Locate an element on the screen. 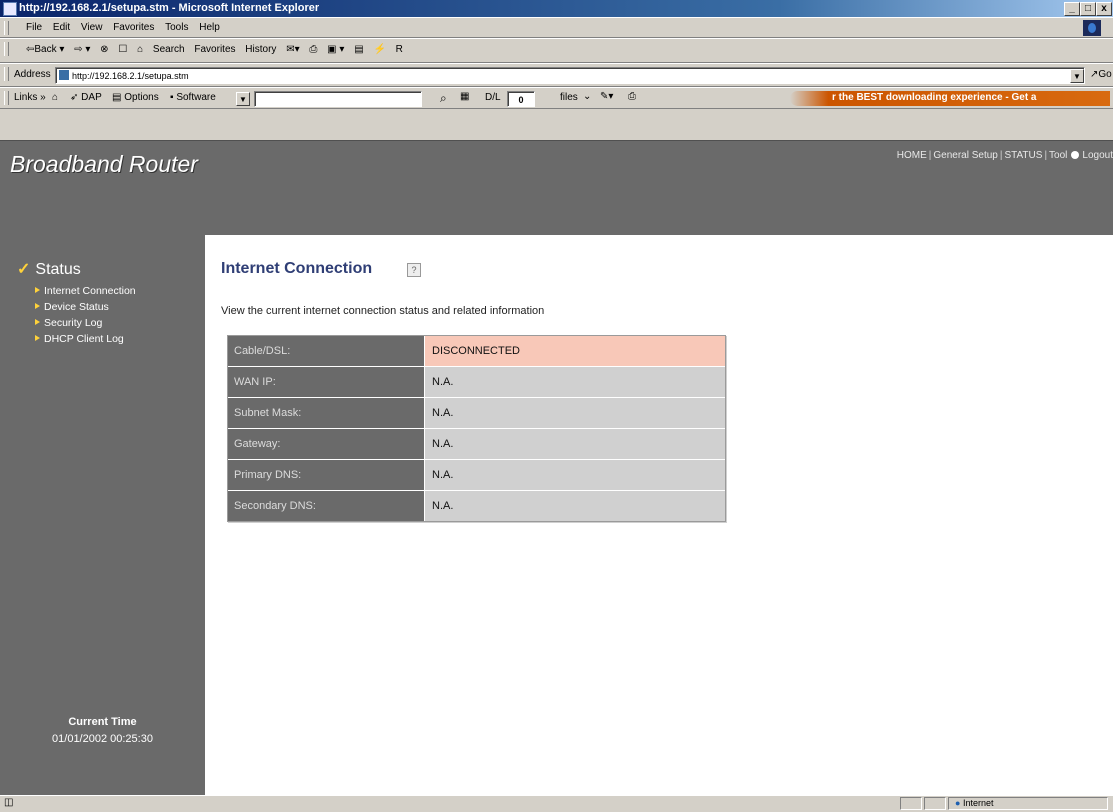 Image resolution: width=1113 pixels, height=812 pixels. nav-home: HOME is located at coordinates (912, 155).